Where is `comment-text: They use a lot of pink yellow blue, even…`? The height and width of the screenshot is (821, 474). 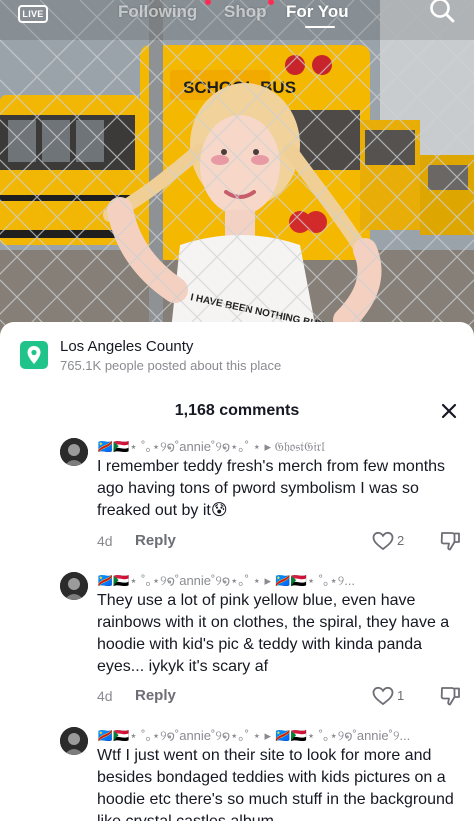 comment-text: They use a lot of pink yellow blue, even… is located at coordinates (273, 633).